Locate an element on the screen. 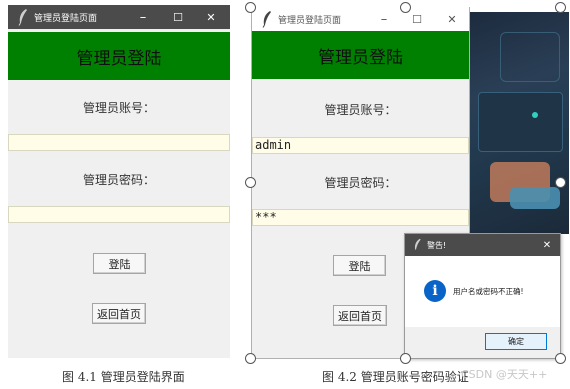  password-field: *** is located at coordinates (360, 217).